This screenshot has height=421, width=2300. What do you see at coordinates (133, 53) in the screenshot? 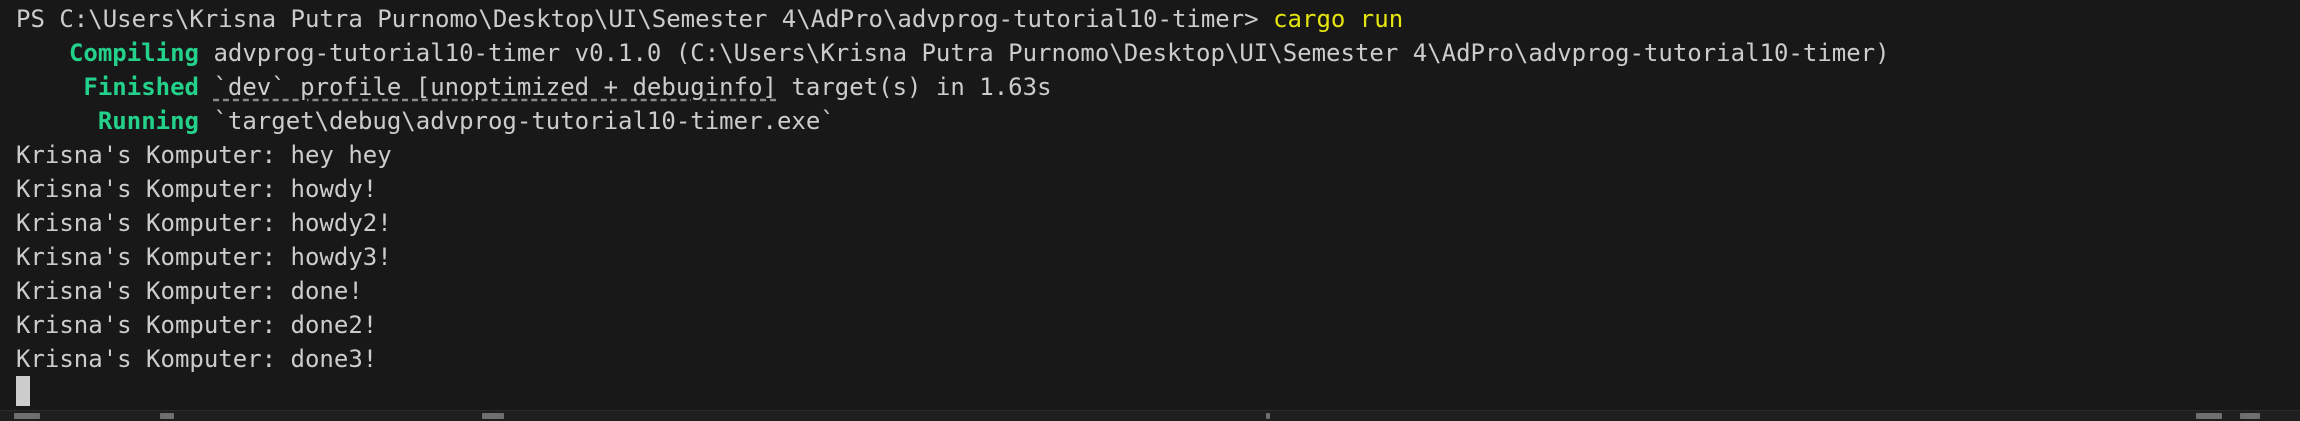
I see `compiling-label: Compiling` at bounding box center [133, 53].